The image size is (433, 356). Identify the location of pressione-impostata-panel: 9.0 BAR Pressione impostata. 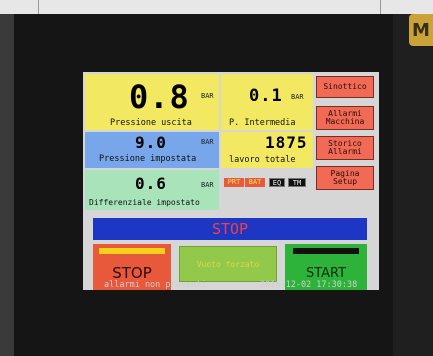
(152, 150).